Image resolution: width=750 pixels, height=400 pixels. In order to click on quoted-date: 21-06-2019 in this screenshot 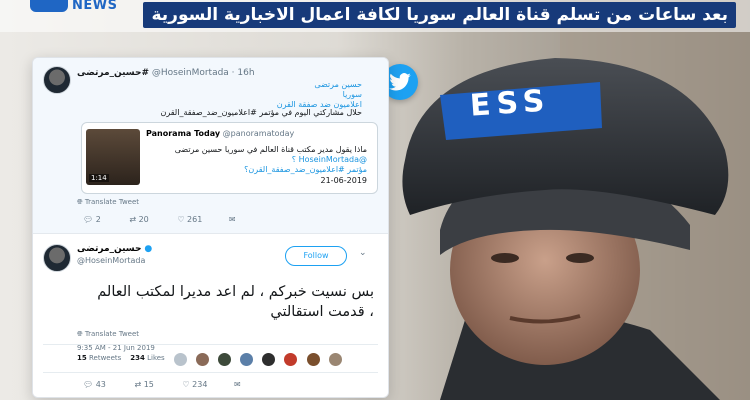, I will do `click(344, 180)`.